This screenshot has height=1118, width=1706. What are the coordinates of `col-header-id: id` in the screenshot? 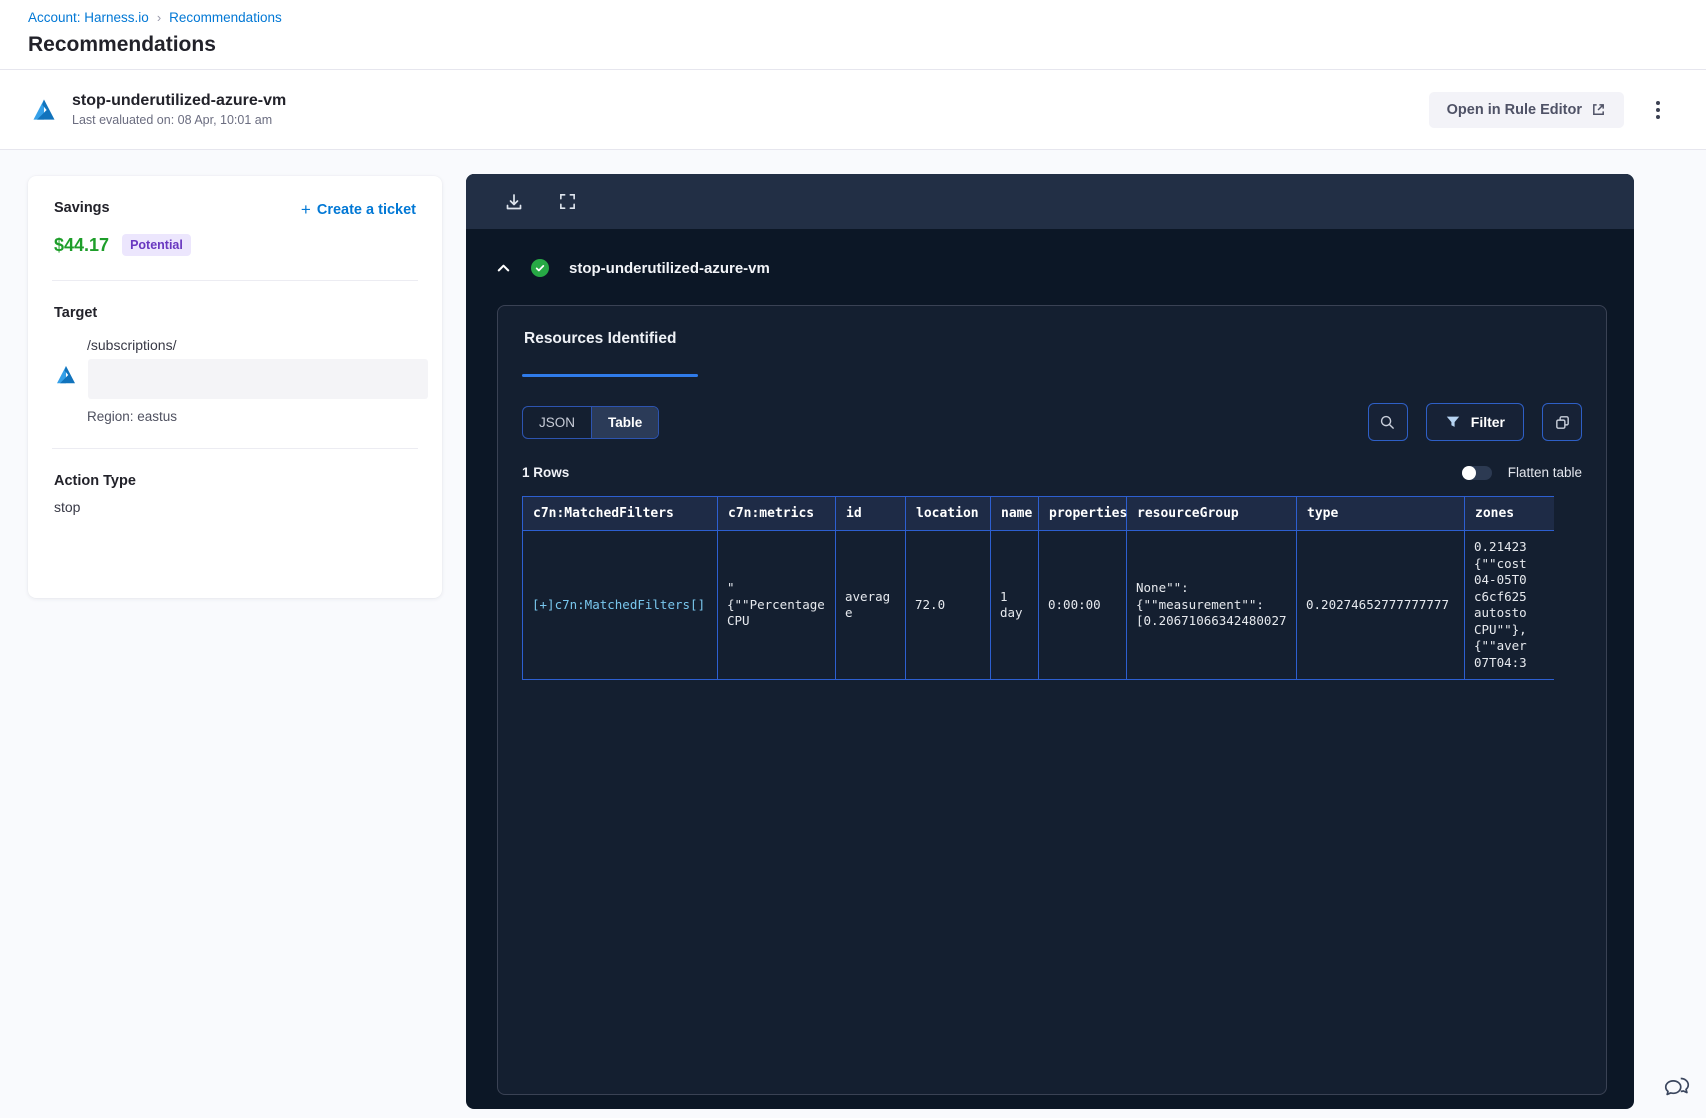 It's located at (870, 513).